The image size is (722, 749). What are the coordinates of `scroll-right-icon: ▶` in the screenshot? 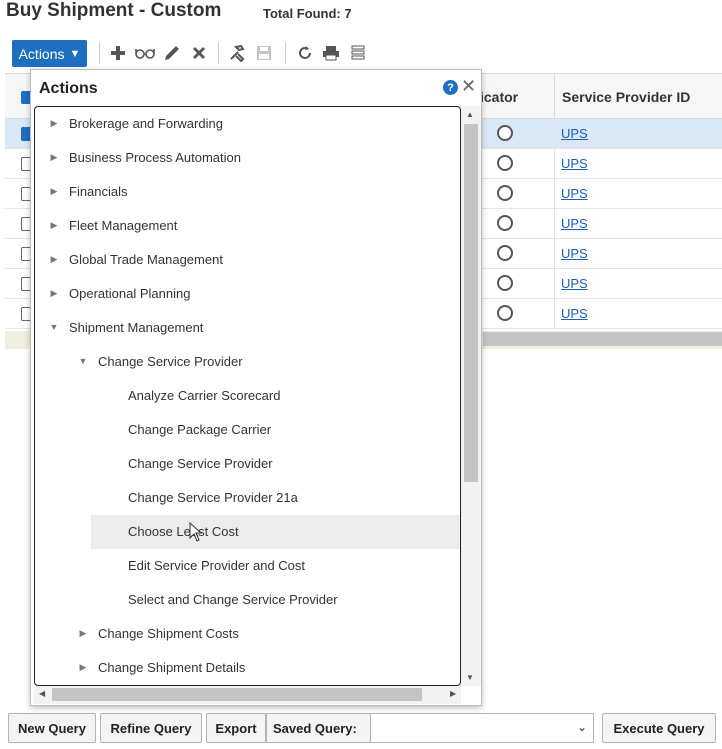 It's located at (453, 693).